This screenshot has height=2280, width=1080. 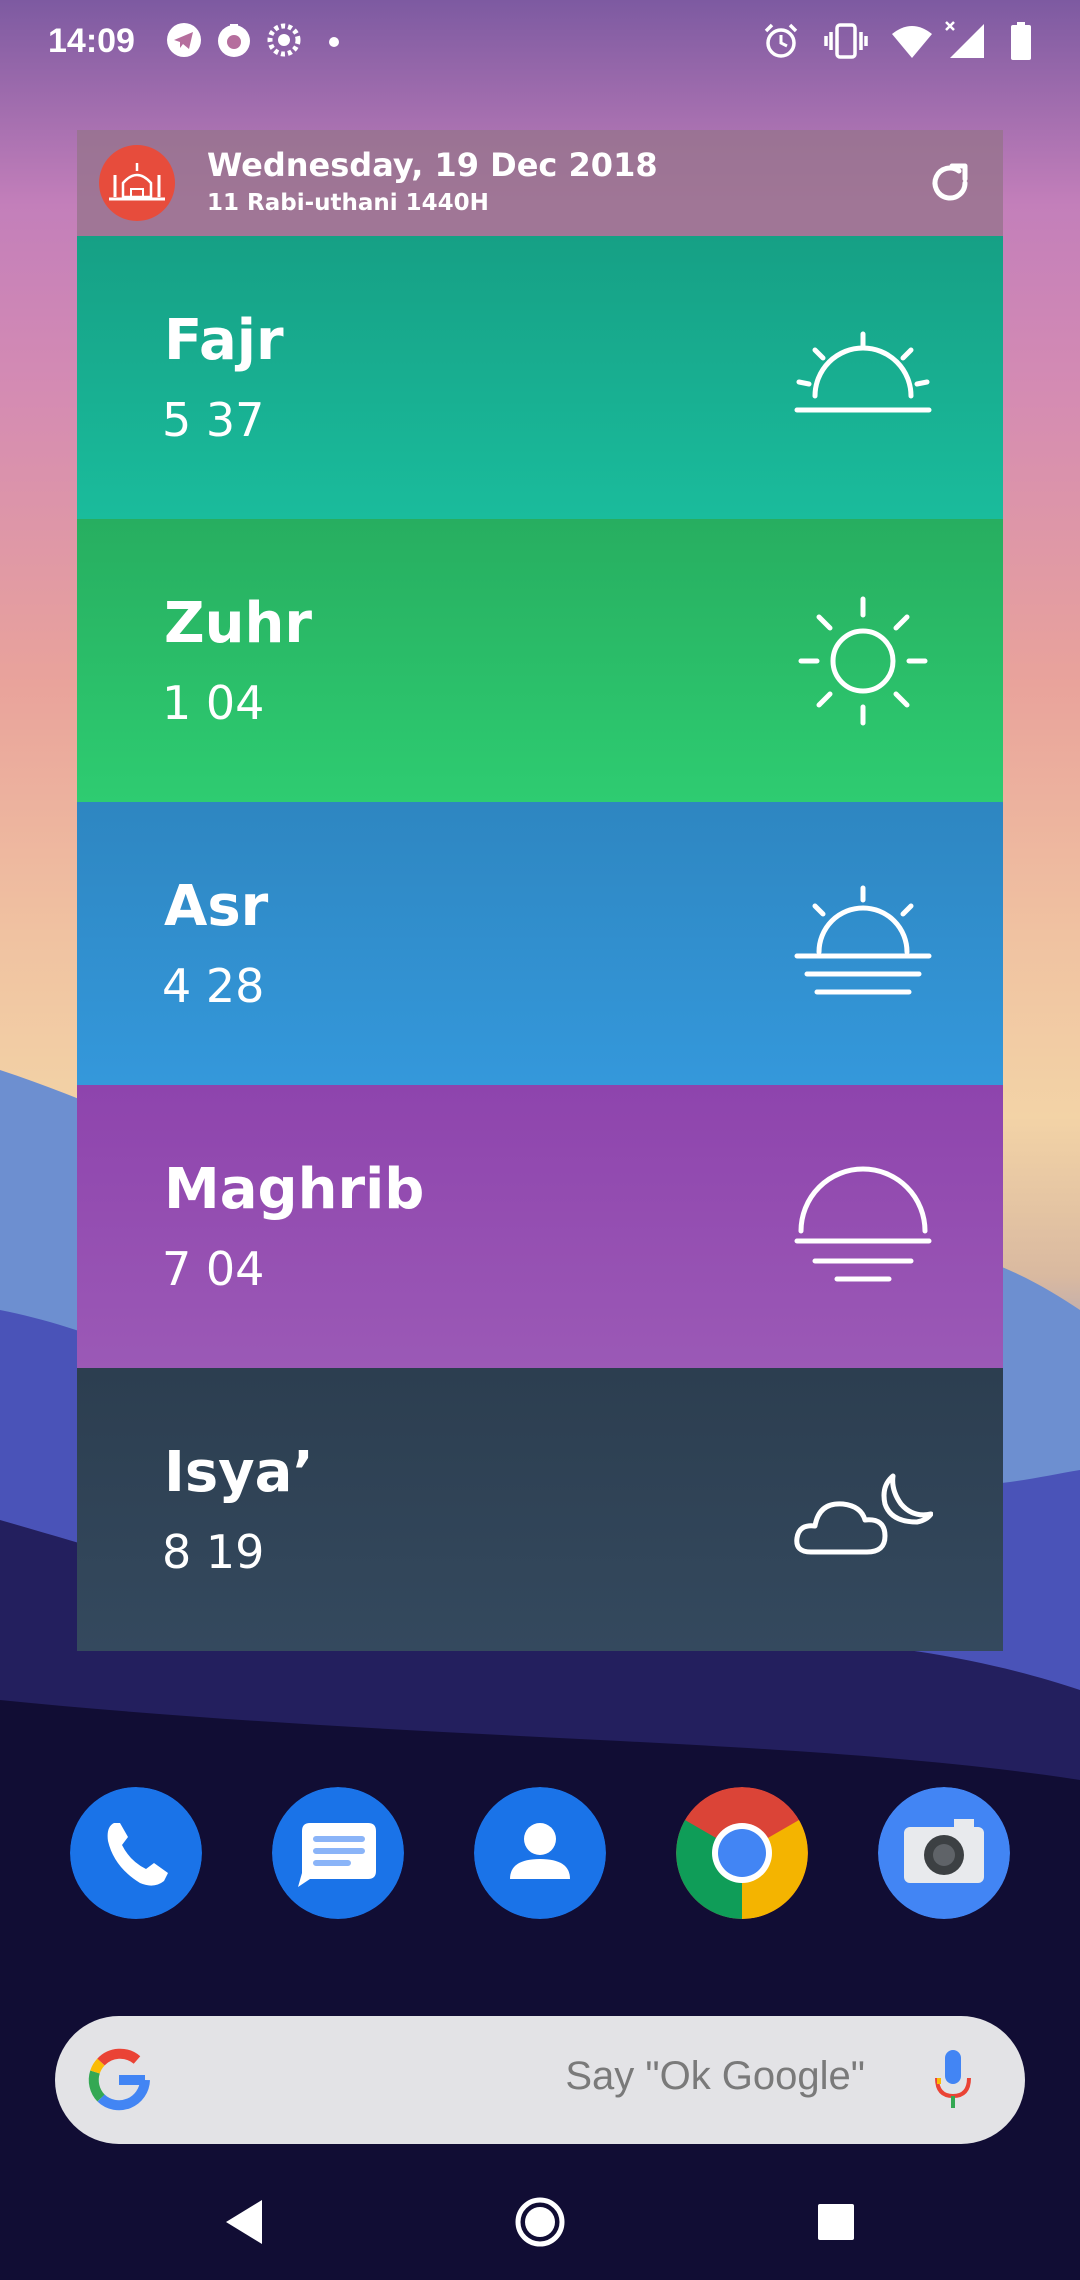 What do you see at coordinates (950, 183) in the screenshot?
I see `refresh-icon` at bounding box center [950, 183].